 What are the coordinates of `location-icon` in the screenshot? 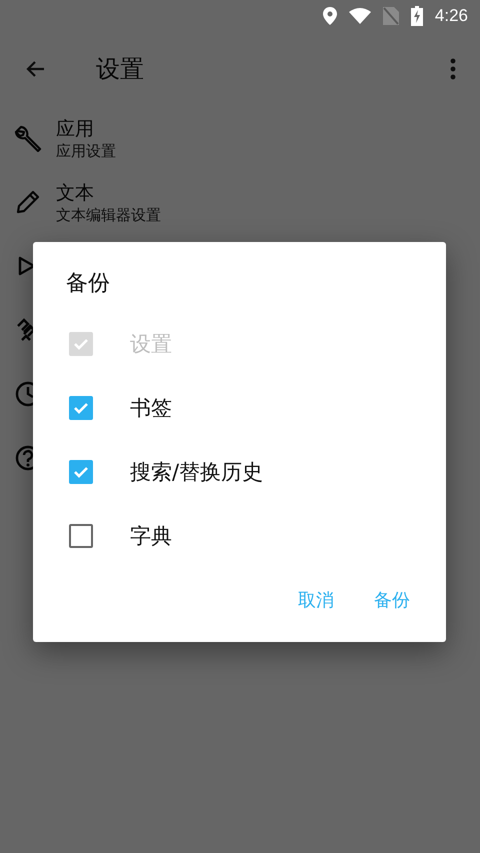 It's located at (329, 16).